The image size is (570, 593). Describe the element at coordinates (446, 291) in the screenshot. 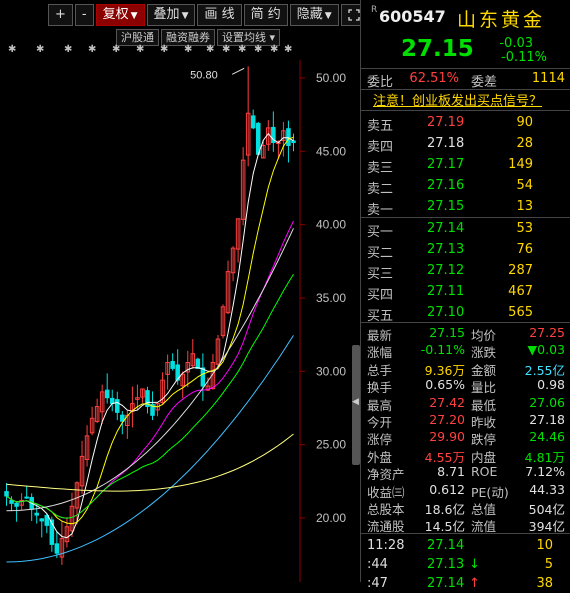

I see `bid-price: 27.11` at that location.